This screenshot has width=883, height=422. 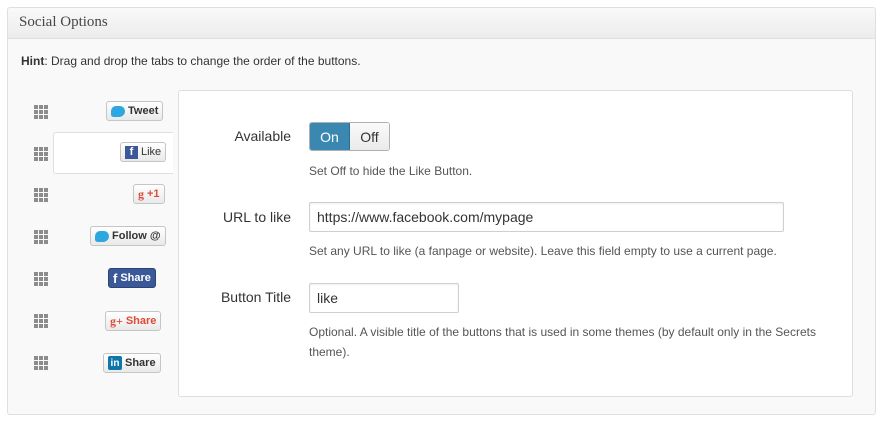 What do you see at coordinates (128, 236) in the screenshot?
I see `tab-twitter-follow: Follow @` at bounding box center [128, 236].